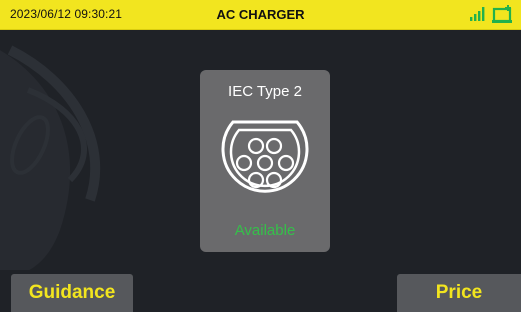 The image size is (521, 312). I want to click on status-bar: 2023/06/12 09:30:21 AC CHARGER, so click(260, 15).